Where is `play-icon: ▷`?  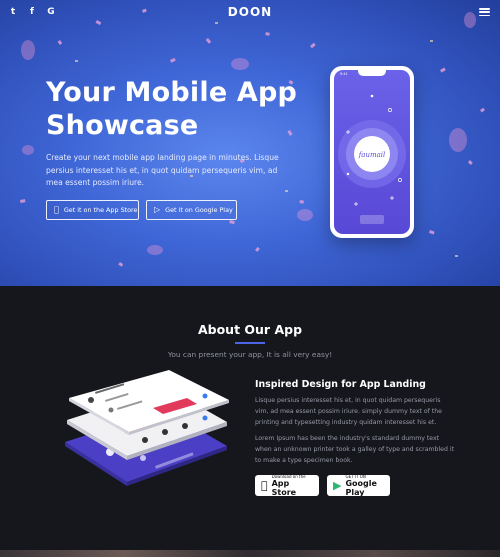
play-icon: ▷ is located at coordinates (157, 209).